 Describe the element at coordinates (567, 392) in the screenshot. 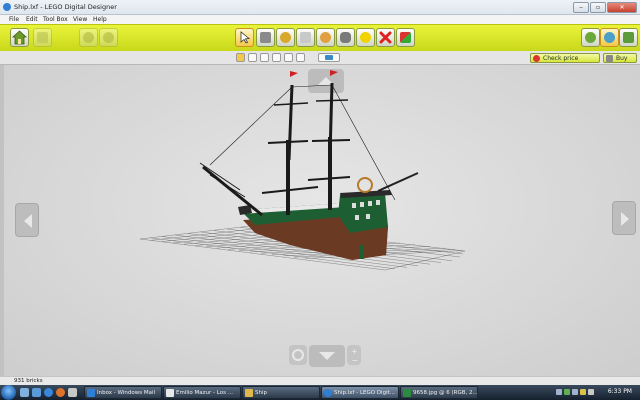

I see `tray-network-icon` at that location.